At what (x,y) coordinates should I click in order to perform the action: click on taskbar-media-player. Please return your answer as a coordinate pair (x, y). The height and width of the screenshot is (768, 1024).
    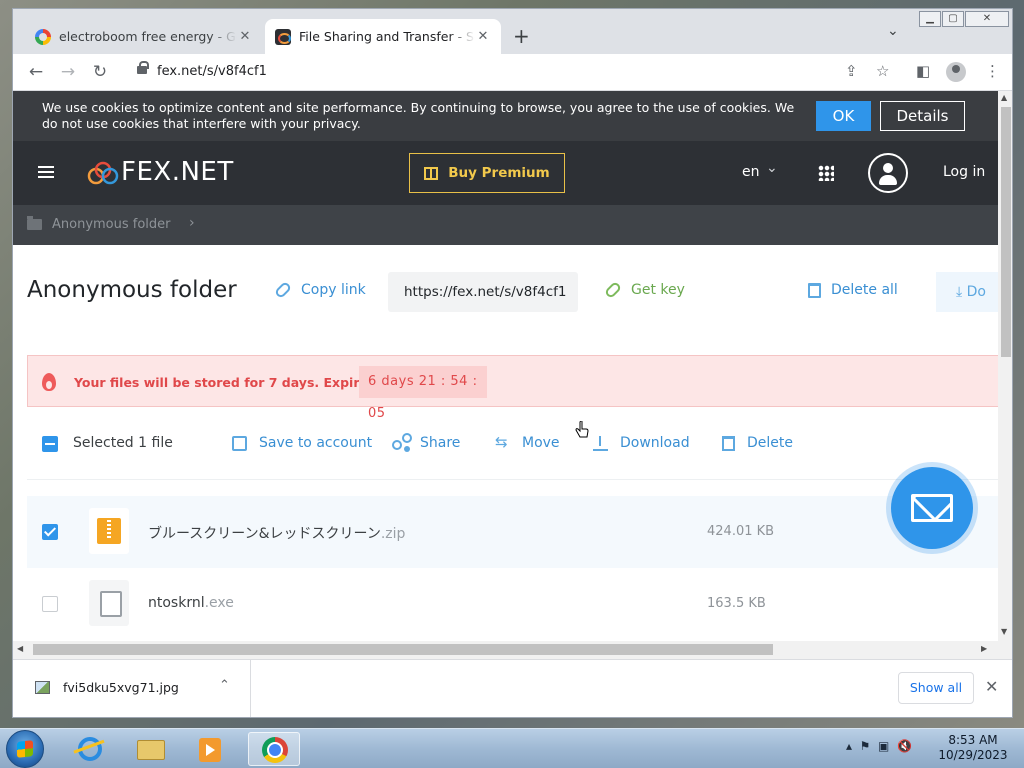
    Looking at the image, I should click on (210, 749).